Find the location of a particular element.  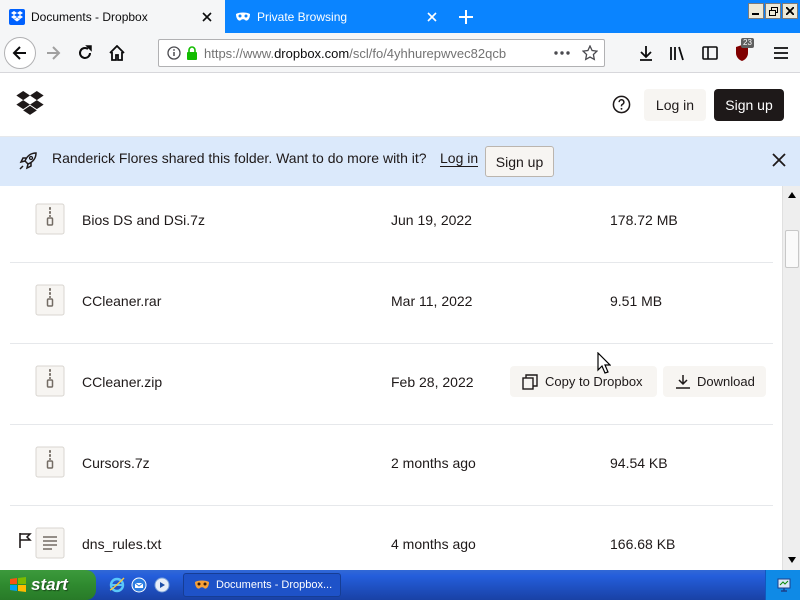

hamburger-menu-icon is located at coordinates (781, 53).